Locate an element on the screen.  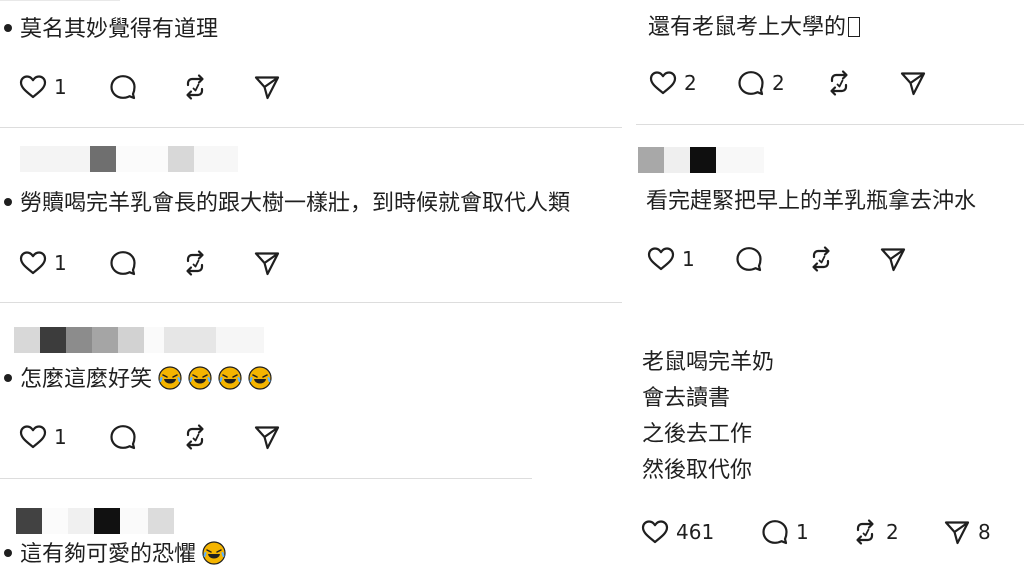
reply-button: 2 is located at coordinates (780, 83).